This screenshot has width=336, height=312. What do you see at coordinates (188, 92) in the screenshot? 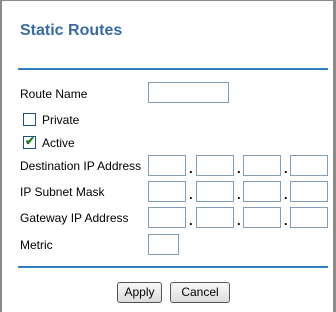
I see `route-name-input` at bounding box center [188, 92].